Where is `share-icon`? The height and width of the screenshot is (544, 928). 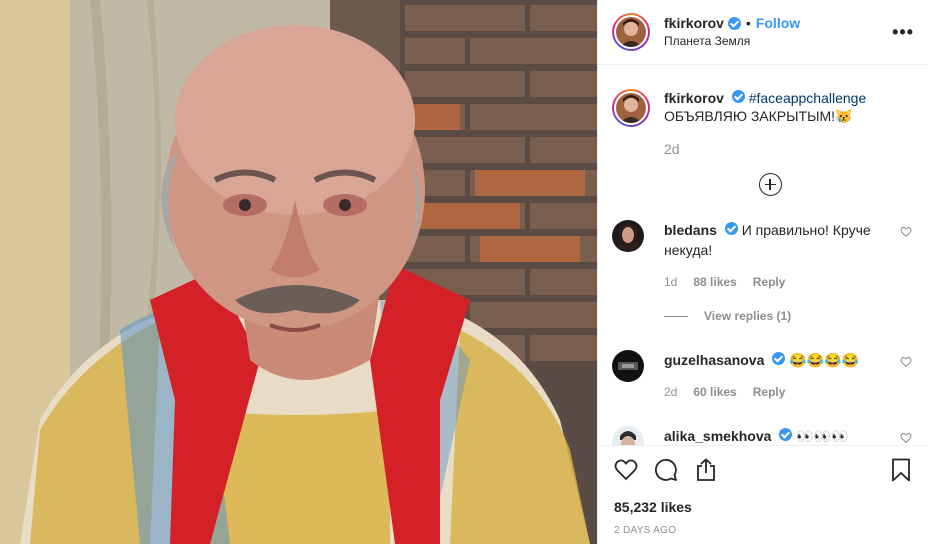
share-icon is located at coordinates (706, 470).